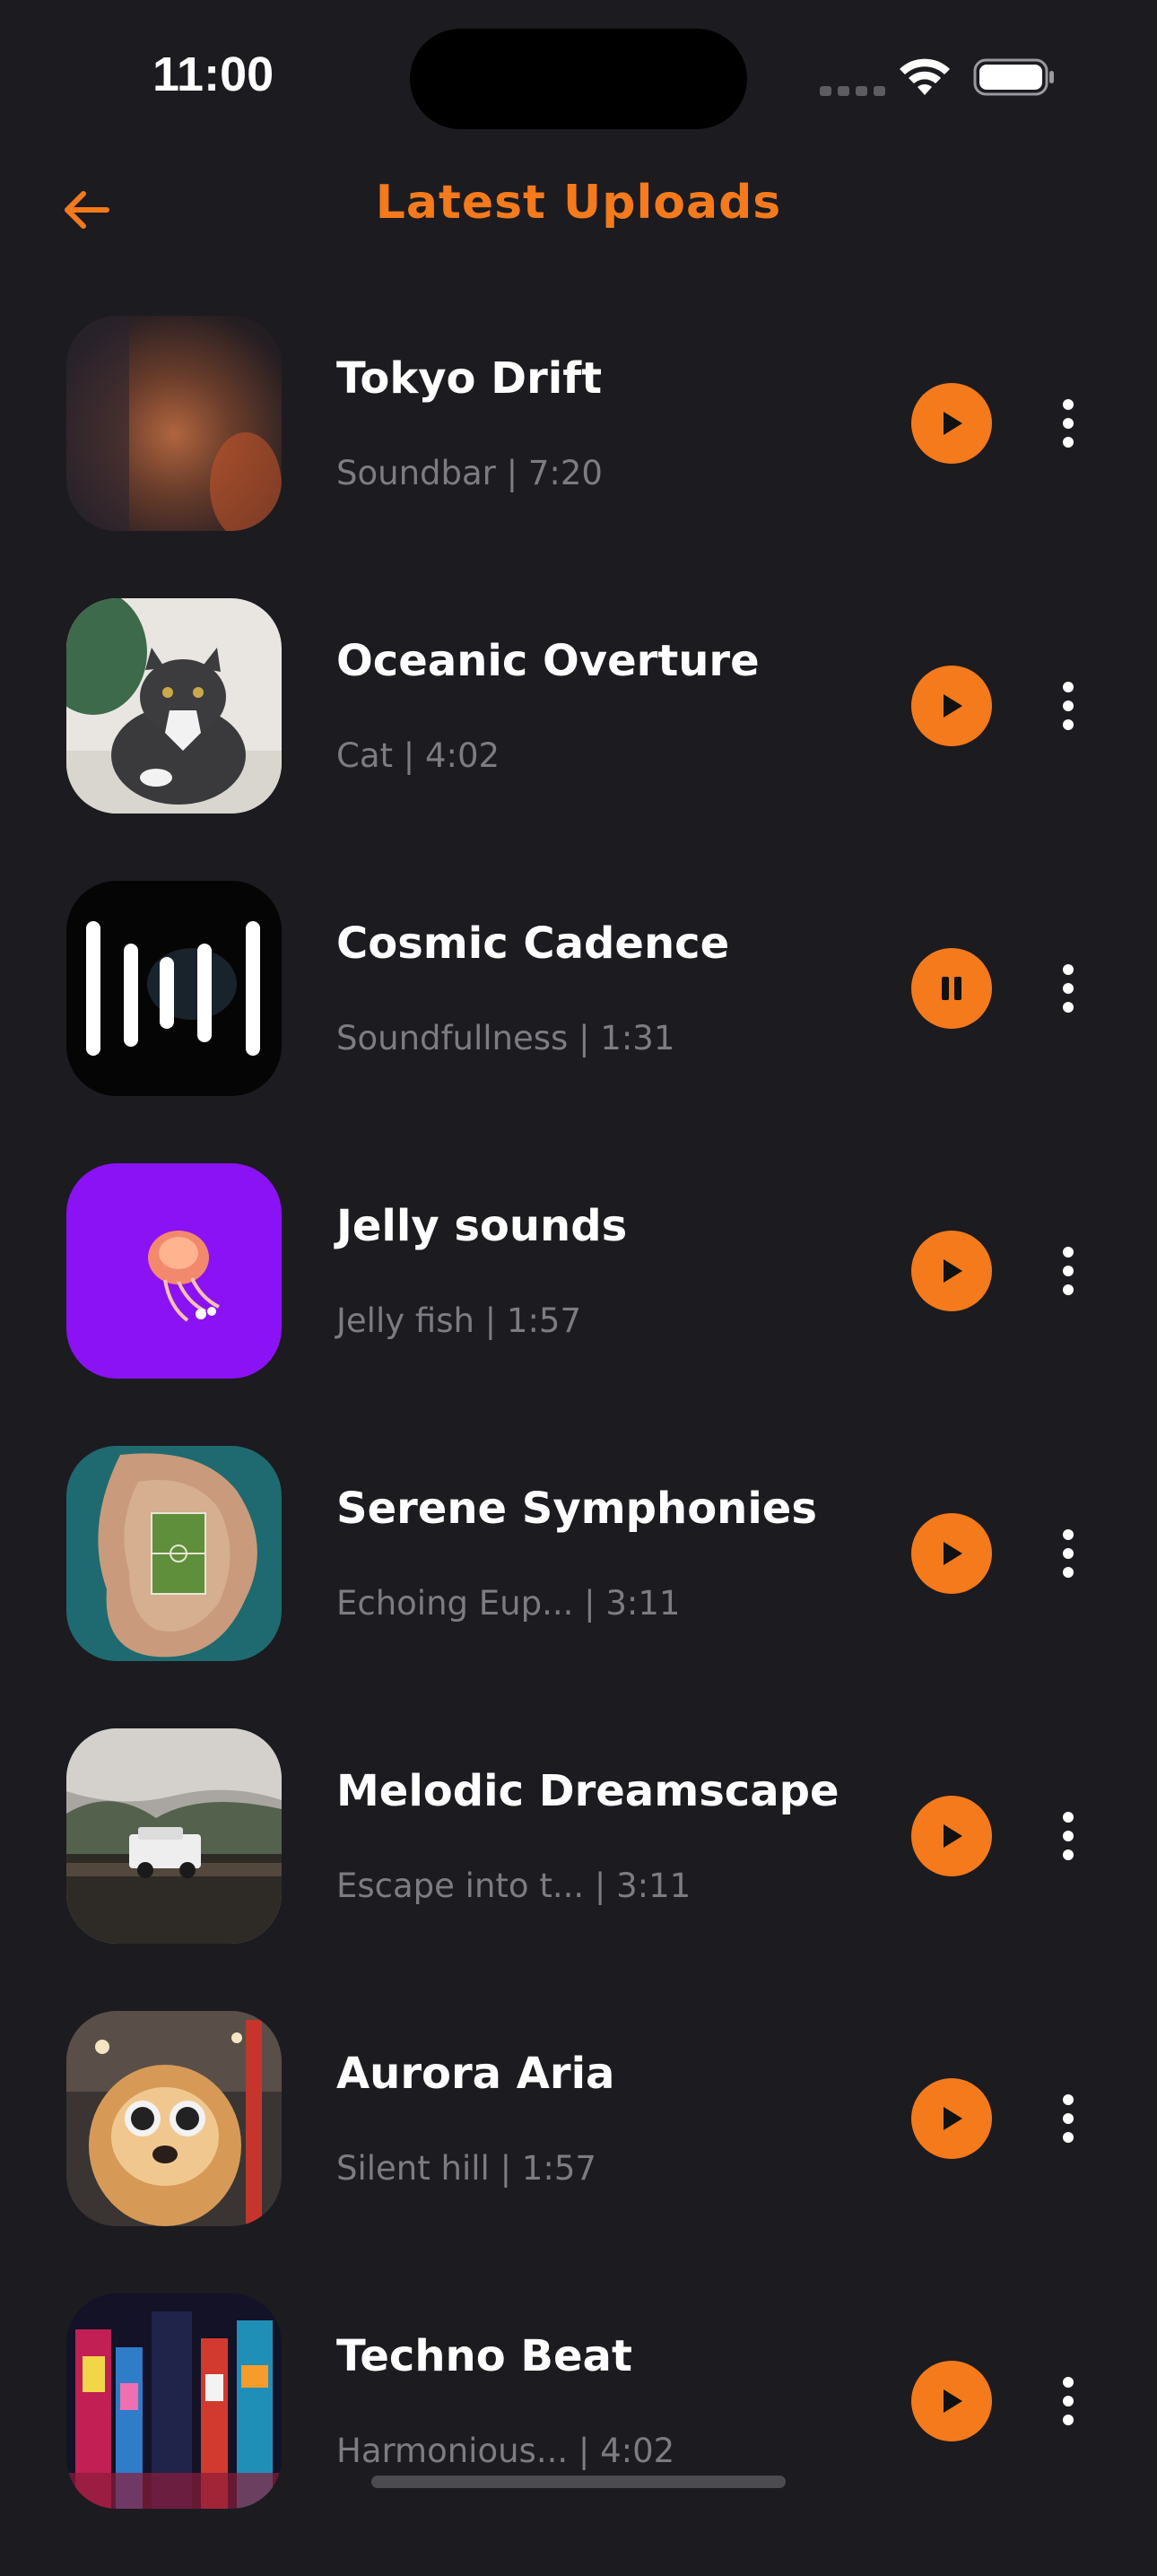 The width and height of the screenshot is (1157, 2576). Describe the element at coordinates (533, 943) in the screenshot. I see `track-title: Cosmic Cadence` at that location.